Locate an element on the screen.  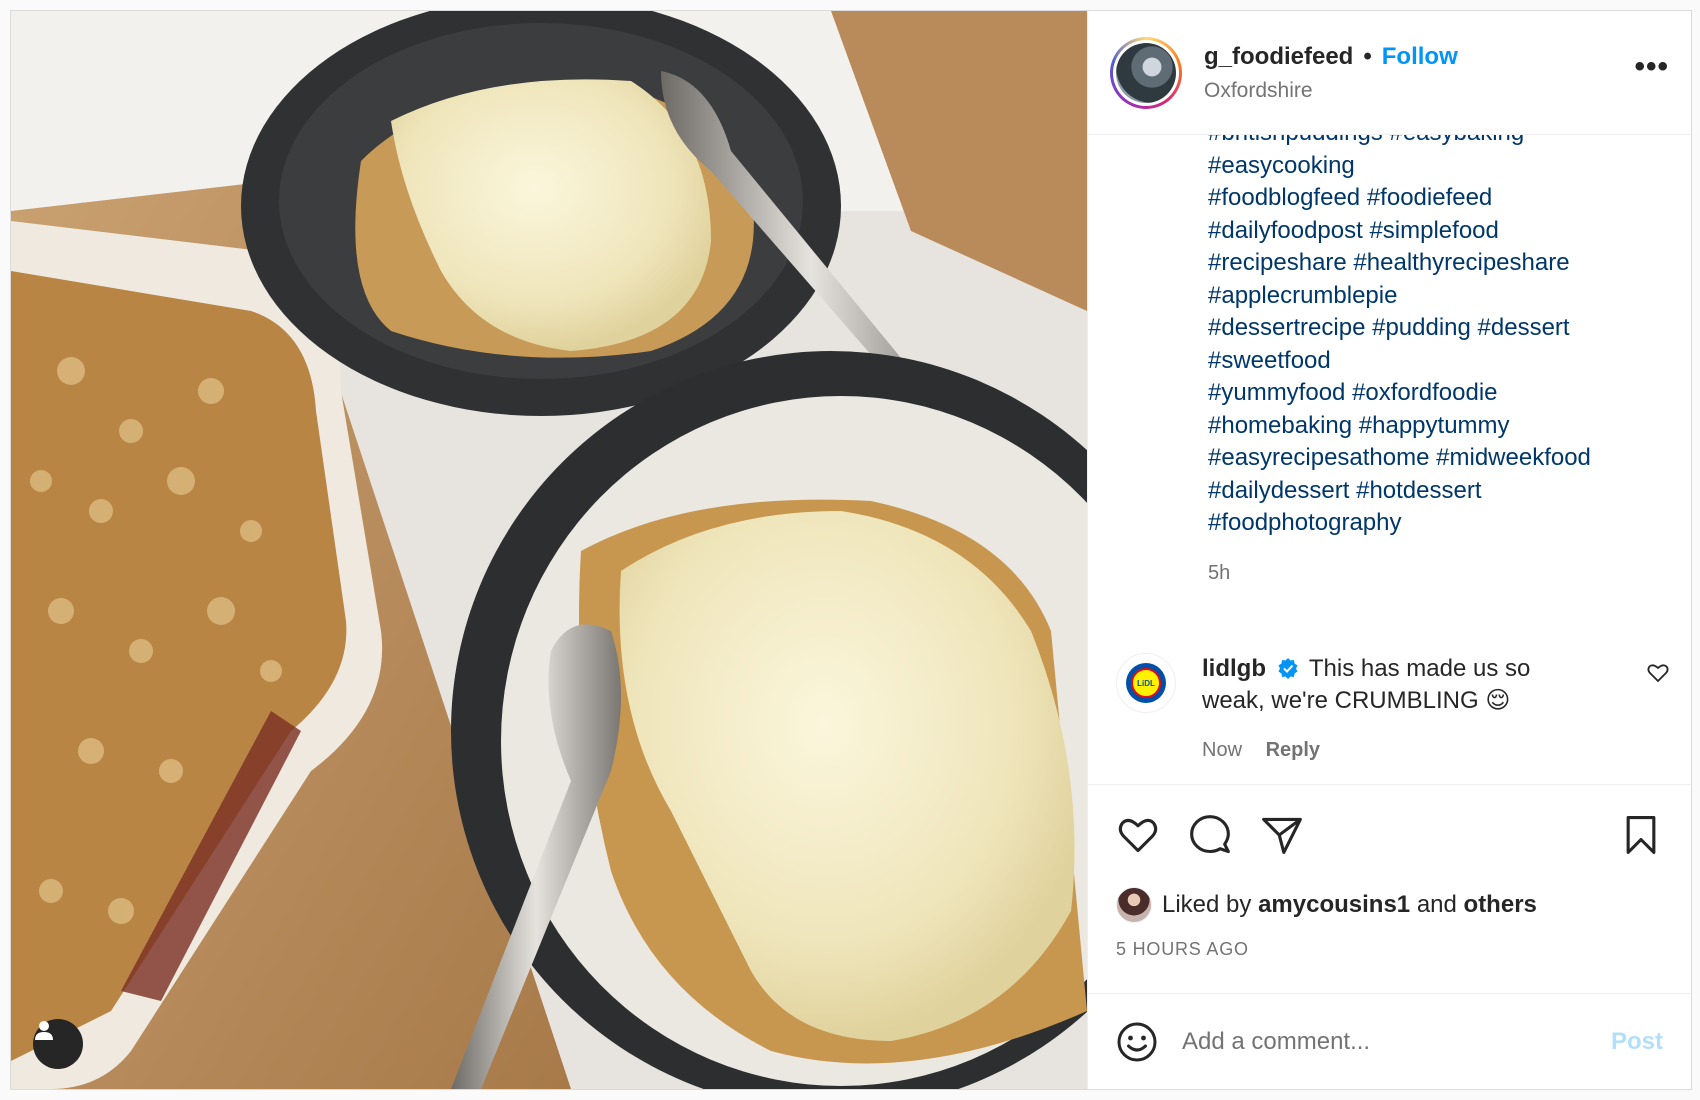
hashtag-link: #dailydessert is located at coordinates (1278, 490).